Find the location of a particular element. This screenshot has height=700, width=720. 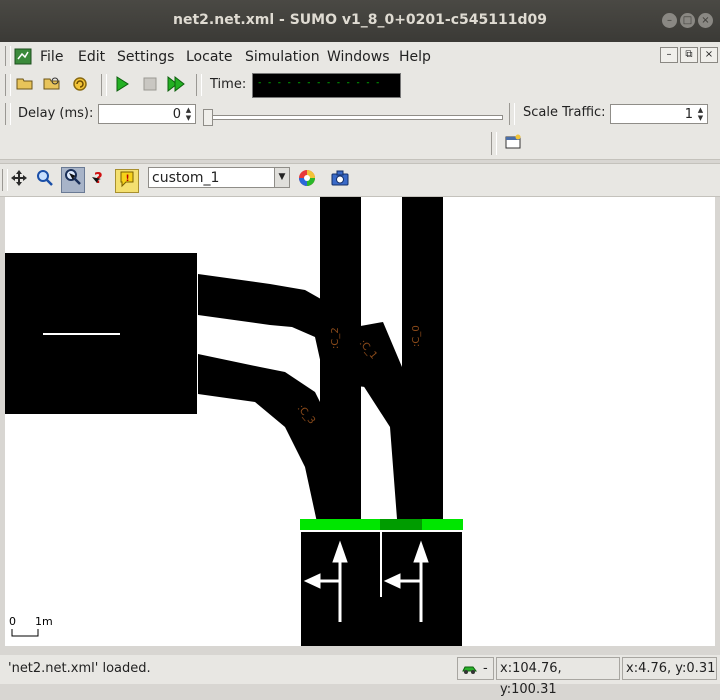

delay-slider-handle is located at coordinates (208, 117).